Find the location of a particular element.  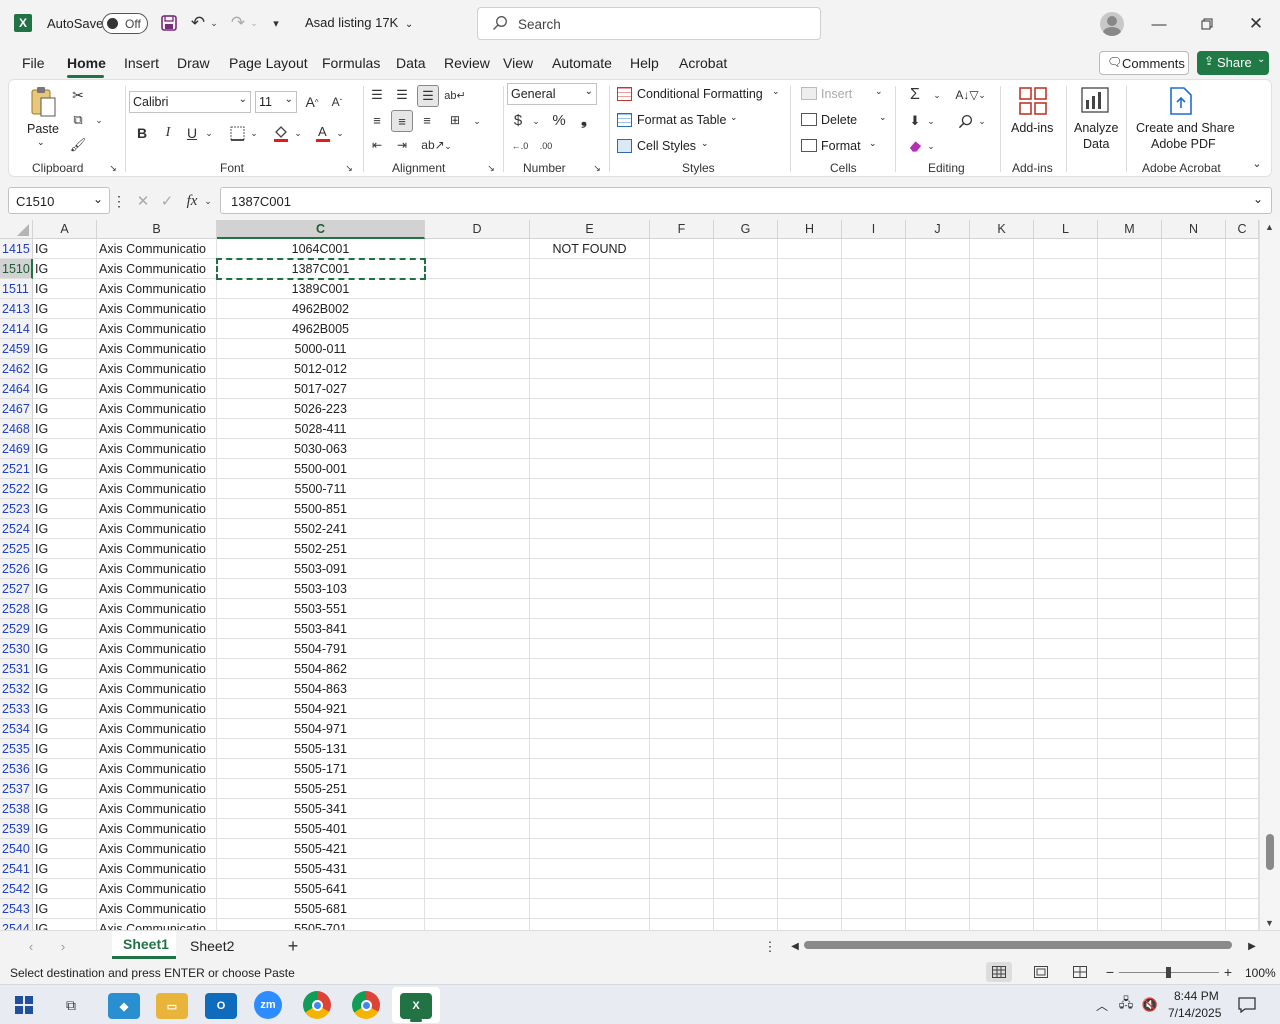

cancel-entry-icon: ✕ is located at coordinates (143, 201).